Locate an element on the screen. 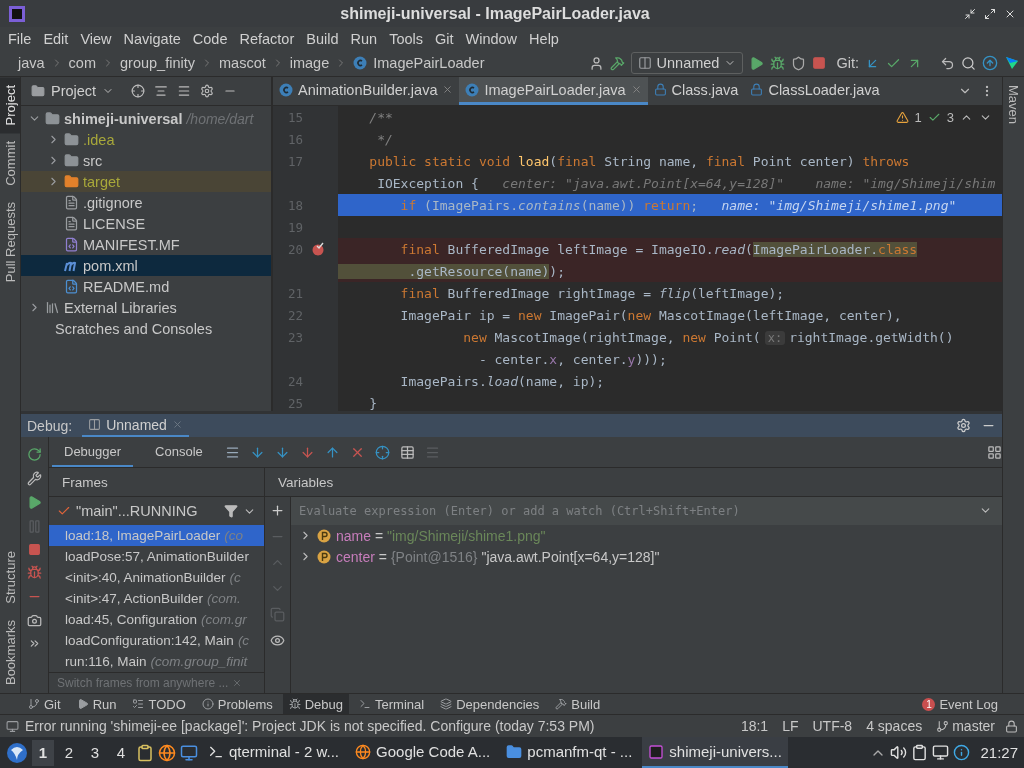  add-watch-icon is located at coordinates (277, 510).